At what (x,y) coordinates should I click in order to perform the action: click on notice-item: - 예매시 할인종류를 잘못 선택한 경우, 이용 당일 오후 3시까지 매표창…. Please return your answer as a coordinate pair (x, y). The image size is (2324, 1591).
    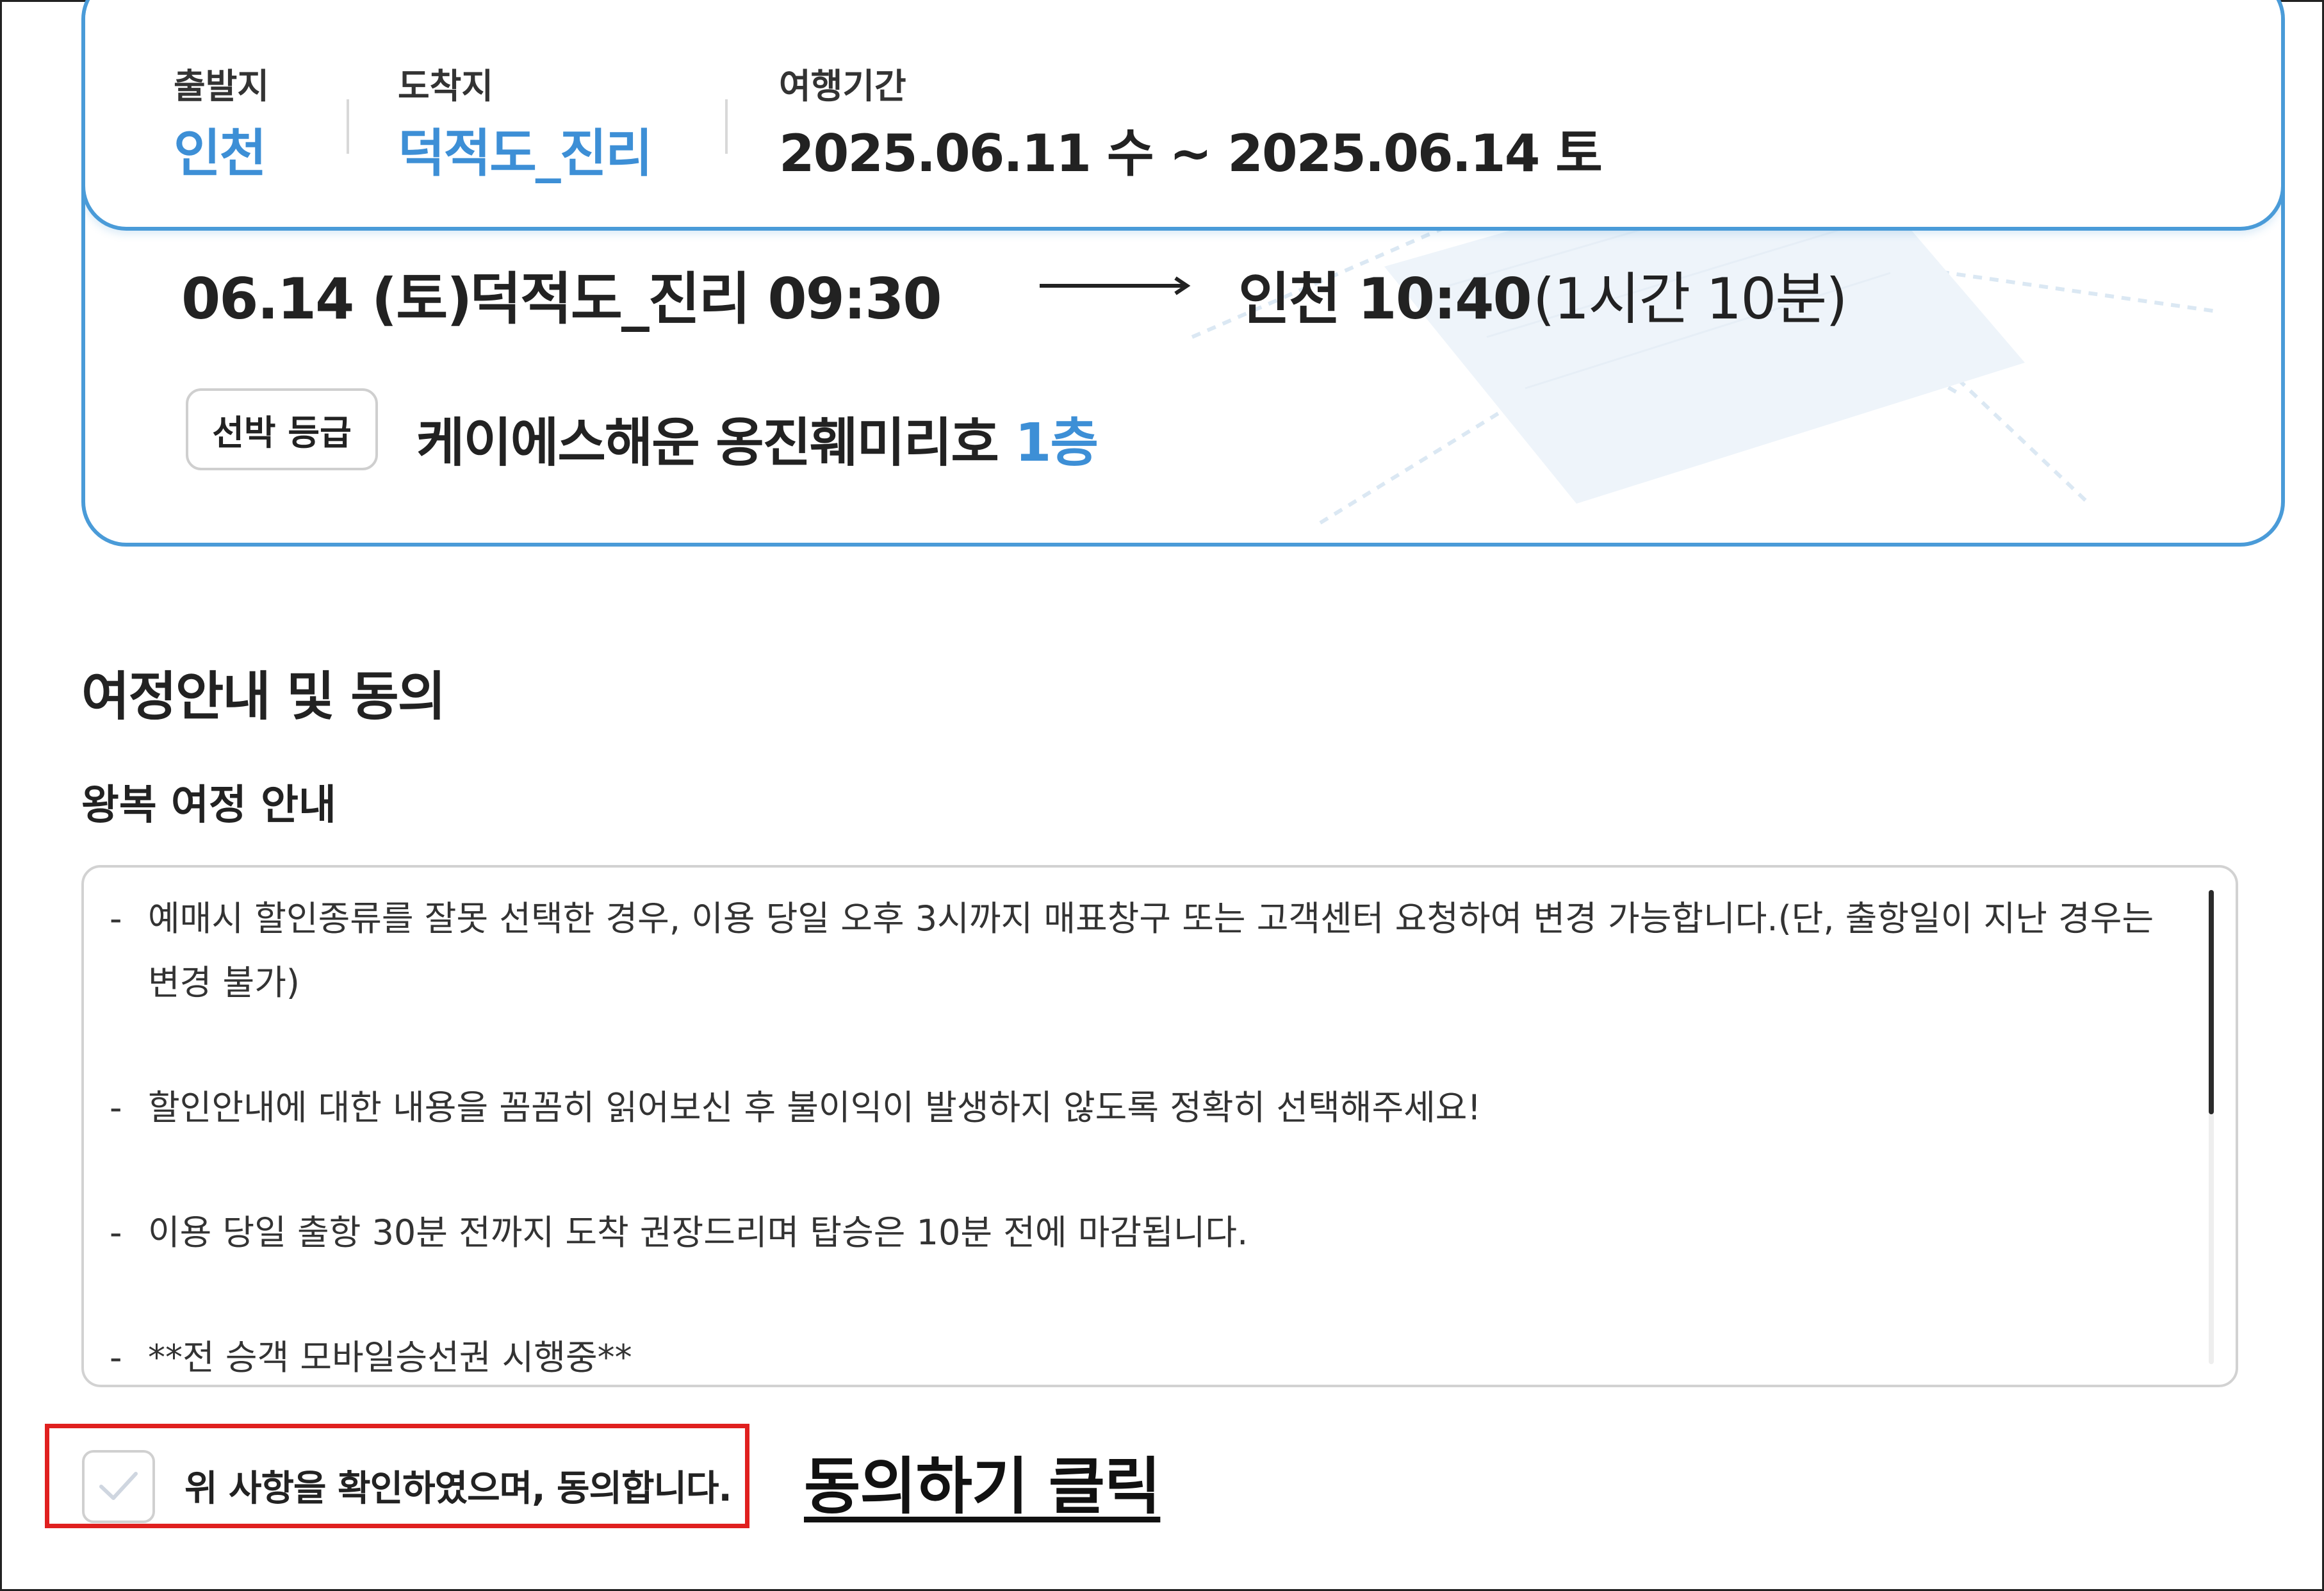
    Looking at the image, I should click on (1150, 951).